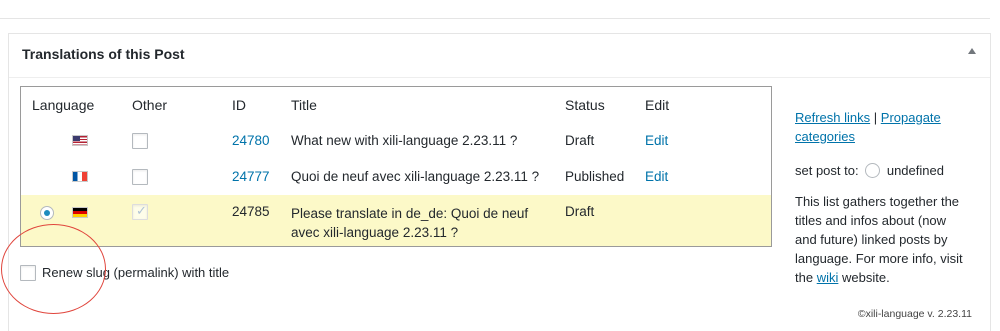  What do you see at coordinates (879, 258) in the screenshot?
I see `info-line: language. For more info, visit` at bounding box center [879, 258].